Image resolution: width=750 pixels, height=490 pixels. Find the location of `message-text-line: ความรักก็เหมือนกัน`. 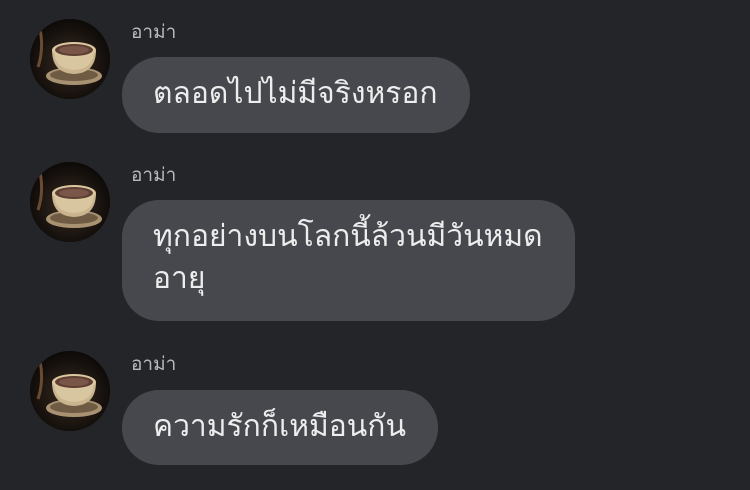

message-text-line: ความรักก็เหมือนกัน is located at coordinates (279, 426).